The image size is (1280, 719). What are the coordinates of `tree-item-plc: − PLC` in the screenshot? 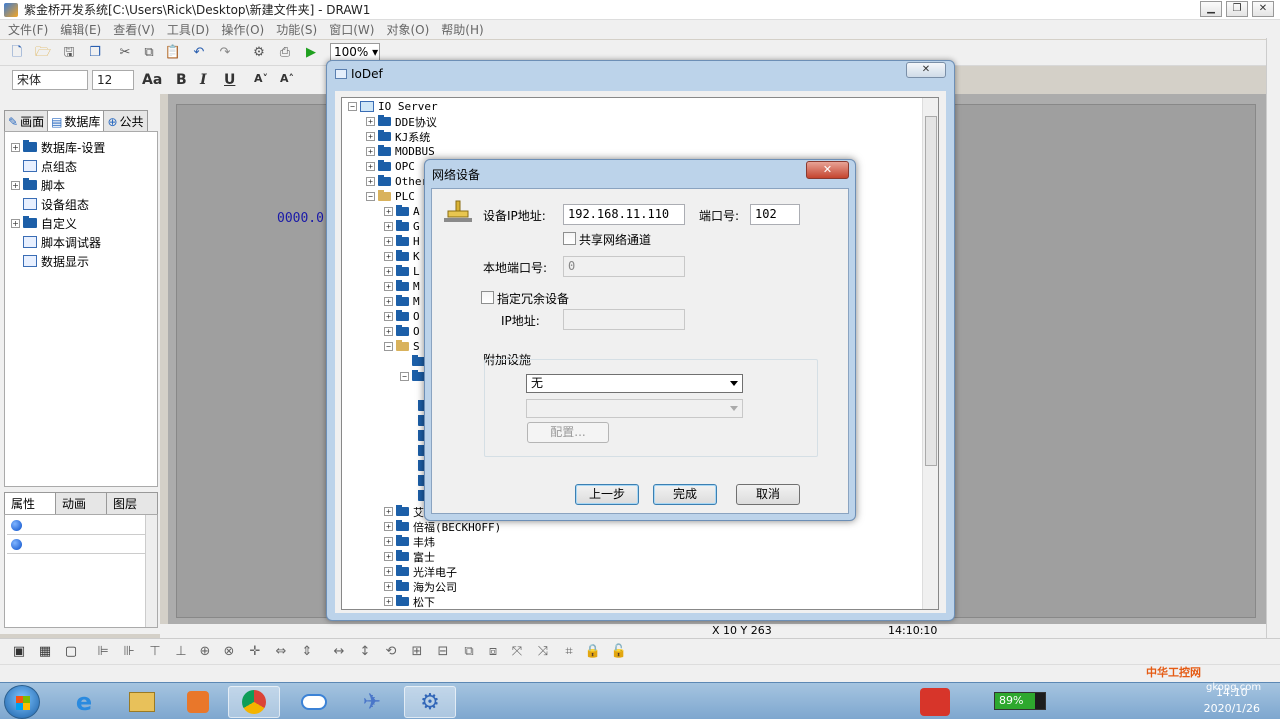 It's located at (390, 196).